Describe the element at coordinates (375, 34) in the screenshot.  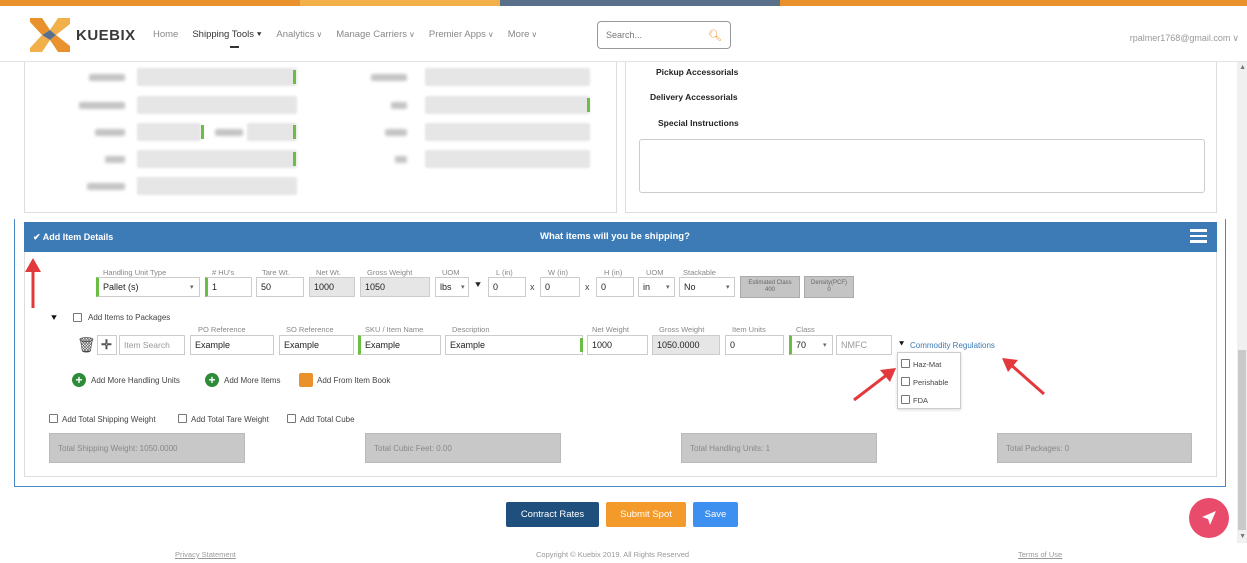
I see `nav-manage-carriers: Manage Carriers ∨` at that location.